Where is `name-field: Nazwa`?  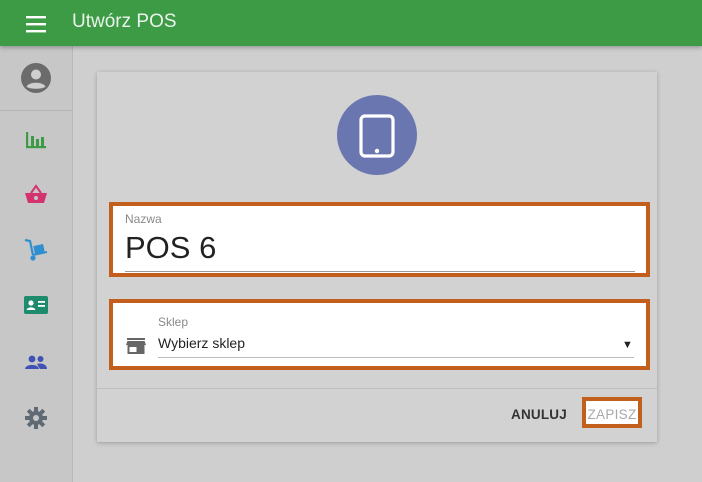 name-field: Nazwa is located at coordinates (379, 239).